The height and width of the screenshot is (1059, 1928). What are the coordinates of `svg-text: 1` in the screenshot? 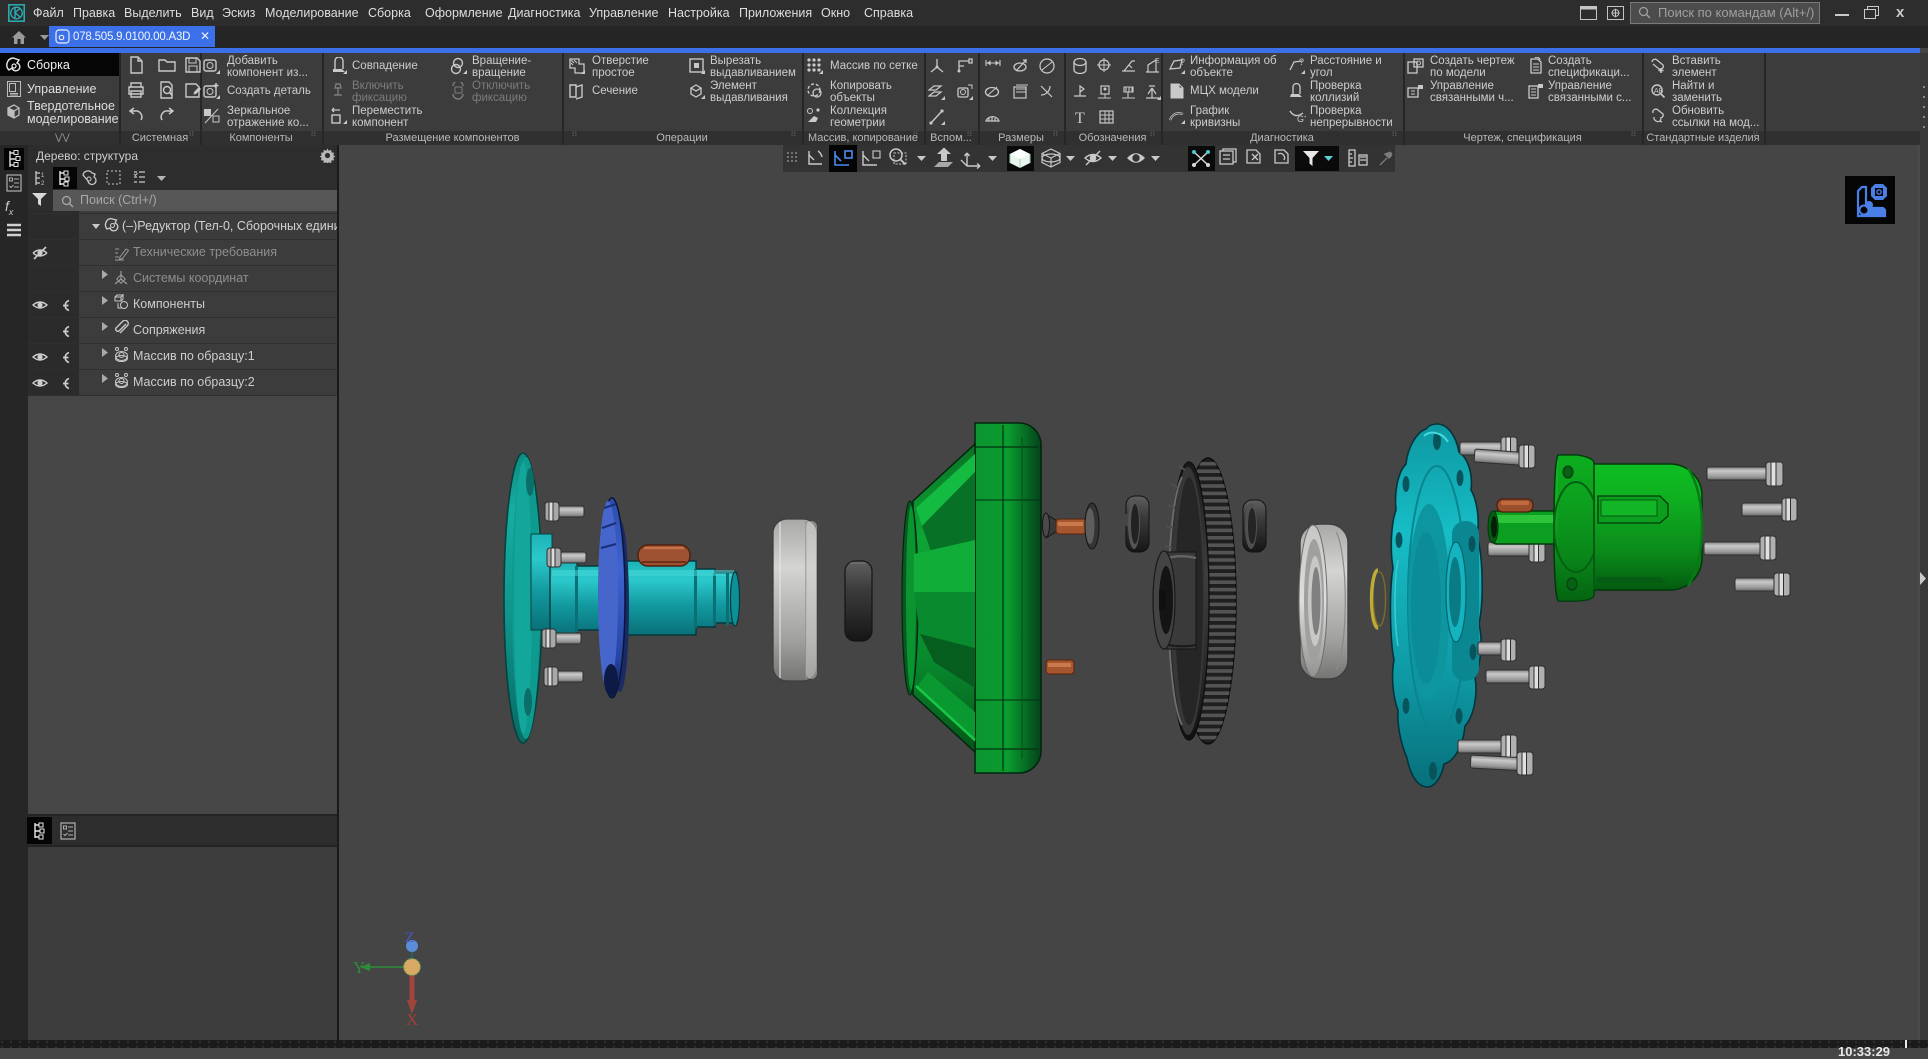 It's located at (43, 176).